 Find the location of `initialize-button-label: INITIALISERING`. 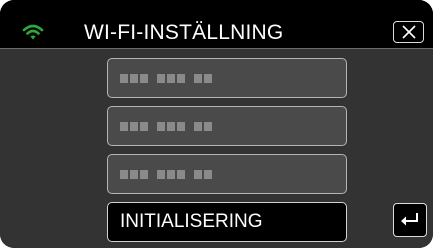

initialize-button-label: INITIALISERING is located at coordinates (191, 221).